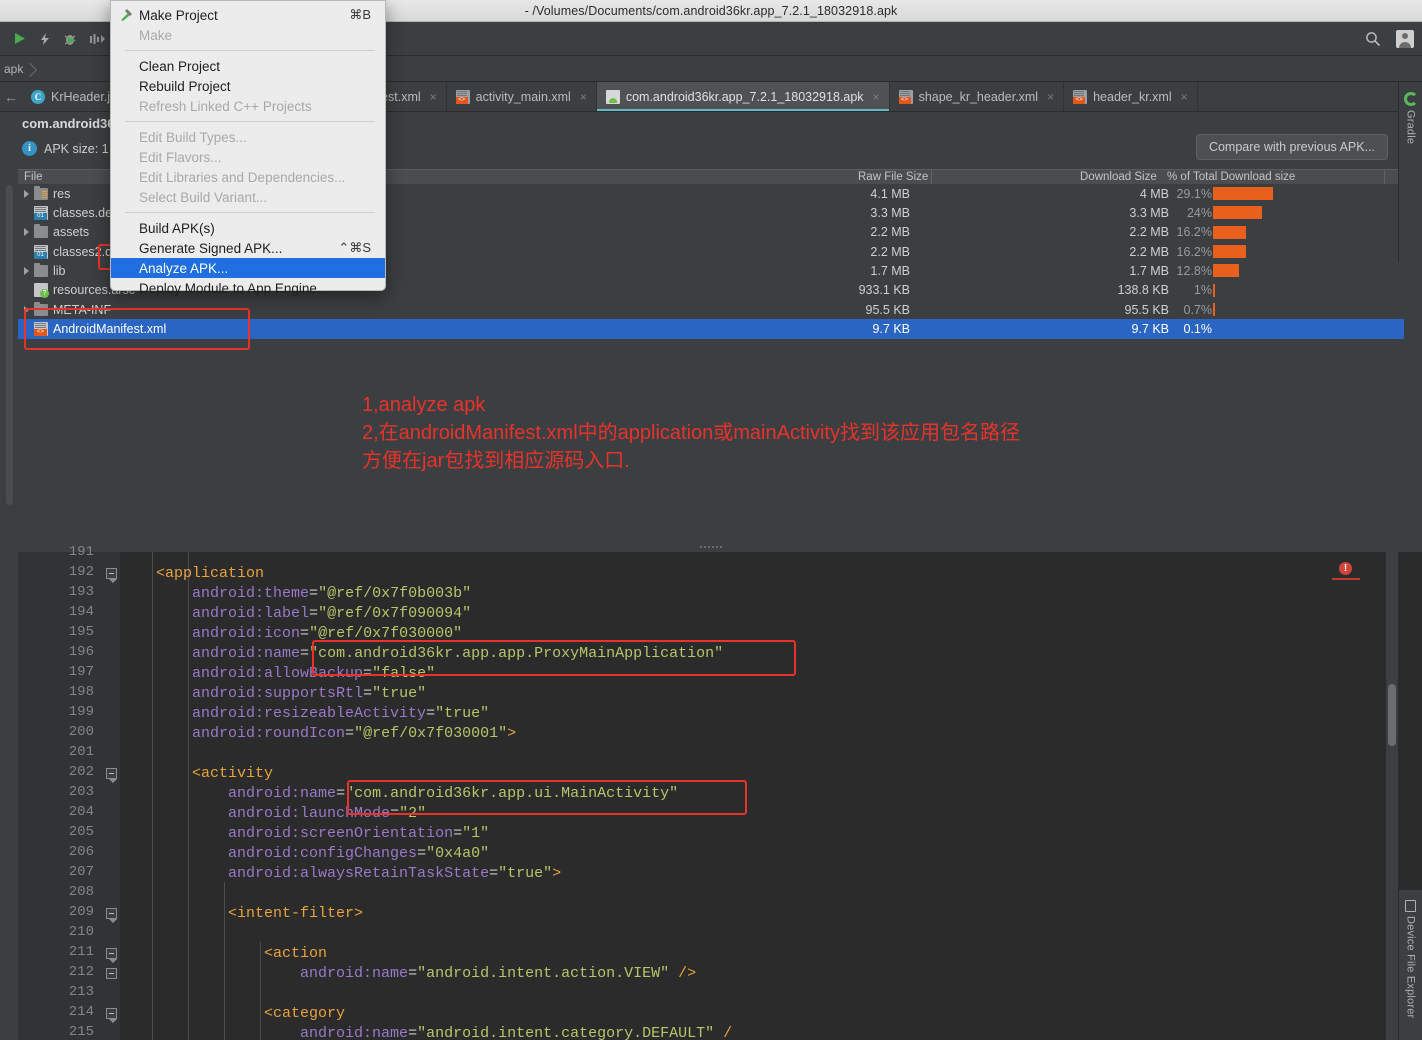  Describe the element at coordinates (192, 573) in the screenshot. I see `code-token: <application` at that location.